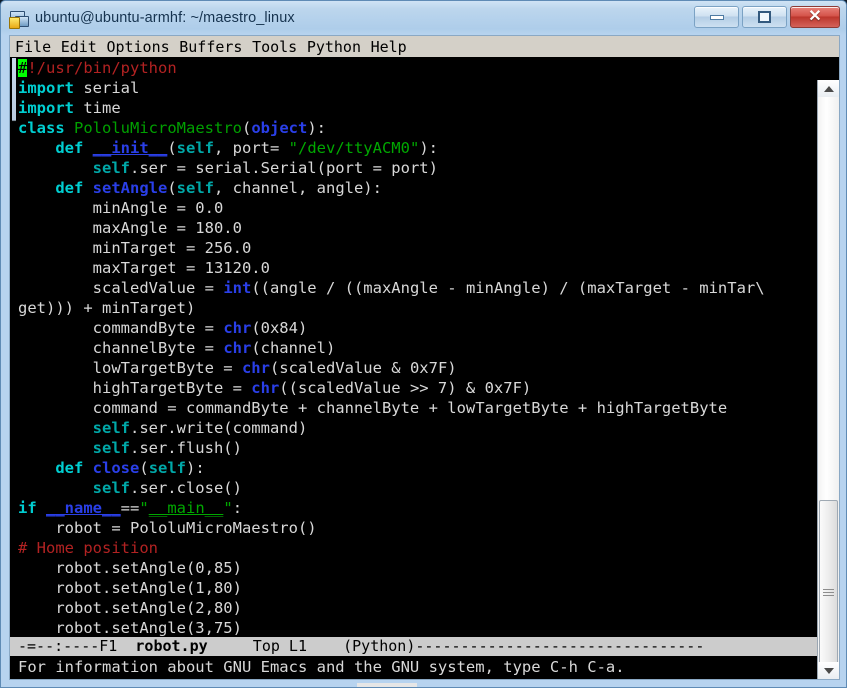 The width and height of the screenshot is (847, 688). What do you see at coordinates (413, 448) in the screenshot?
I see `code-line: self.ser.flush()` at bounding box center [413, 448].